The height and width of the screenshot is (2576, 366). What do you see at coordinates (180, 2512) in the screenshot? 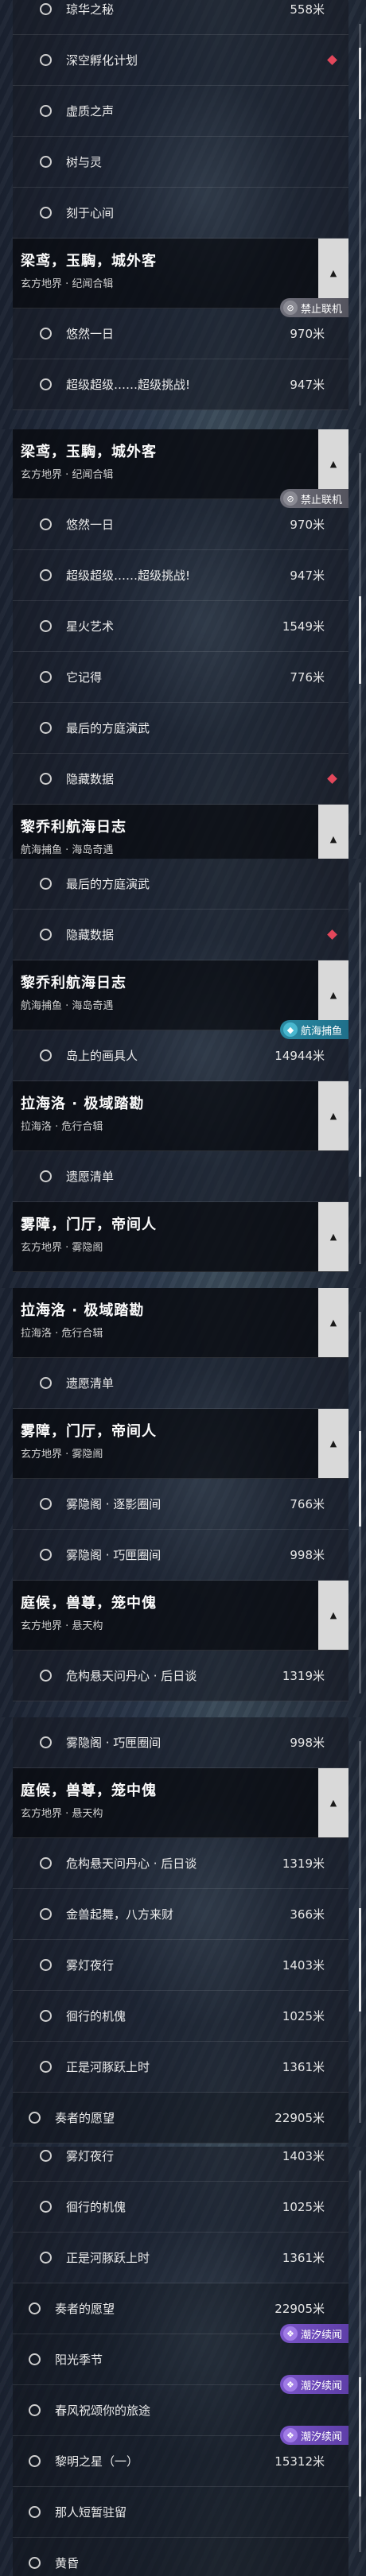
I see `quest-item: 那人短暂驻留` at bounding box center [180, 2512].